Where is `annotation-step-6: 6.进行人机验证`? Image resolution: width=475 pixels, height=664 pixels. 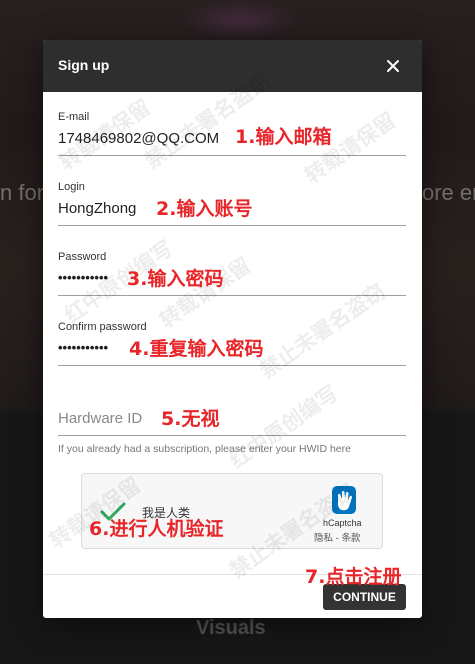 annotation-step-6: 6.进行人机验证 is located at coordinates (156, 529).